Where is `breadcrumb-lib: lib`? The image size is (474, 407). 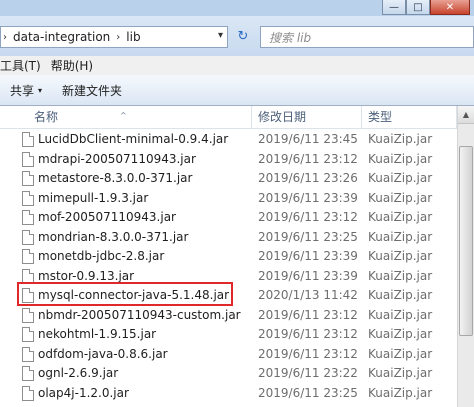
breadcrumb-lib: lib is located at coordinates (133, 37).